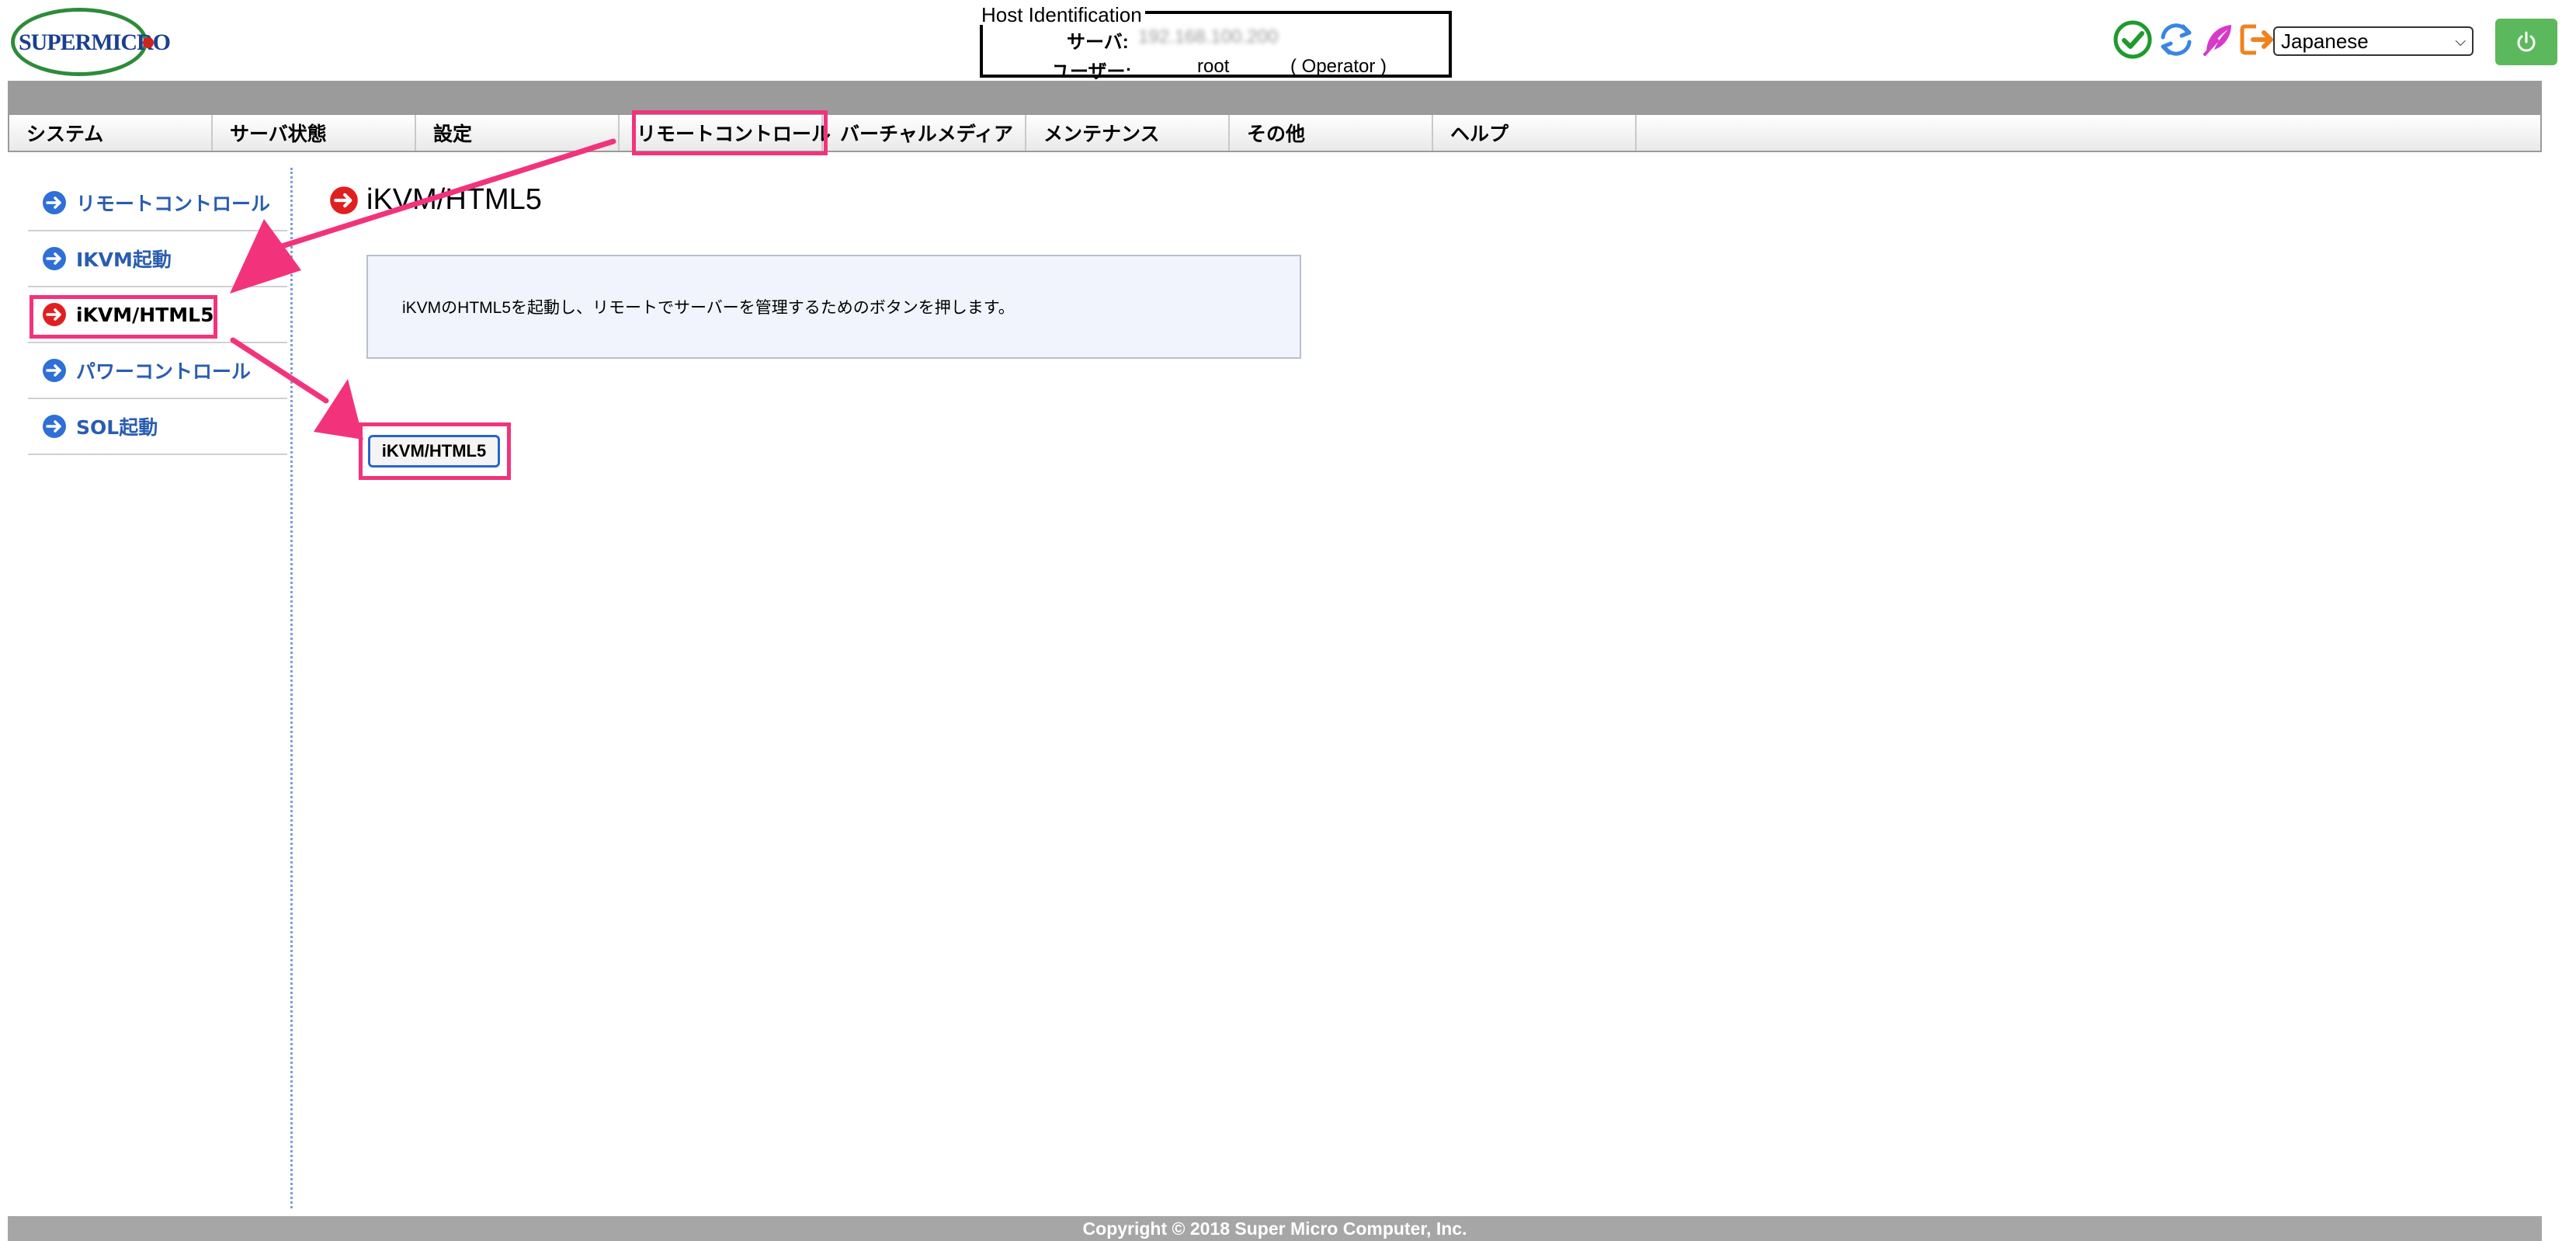 This screenshot has width=2576, height=1241. Describe the element at coordinates (265, 256) in the screenshot. I see `arrow-head-to-sidebar` at that location.